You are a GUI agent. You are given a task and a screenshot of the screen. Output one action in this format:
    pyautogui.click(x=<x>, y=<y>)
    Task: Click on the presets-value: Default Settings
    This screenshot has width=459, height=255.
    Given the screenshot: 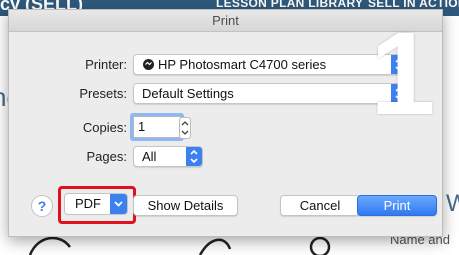 What is the action you would take?
    pyautogui.click(x=188, y=93)
    